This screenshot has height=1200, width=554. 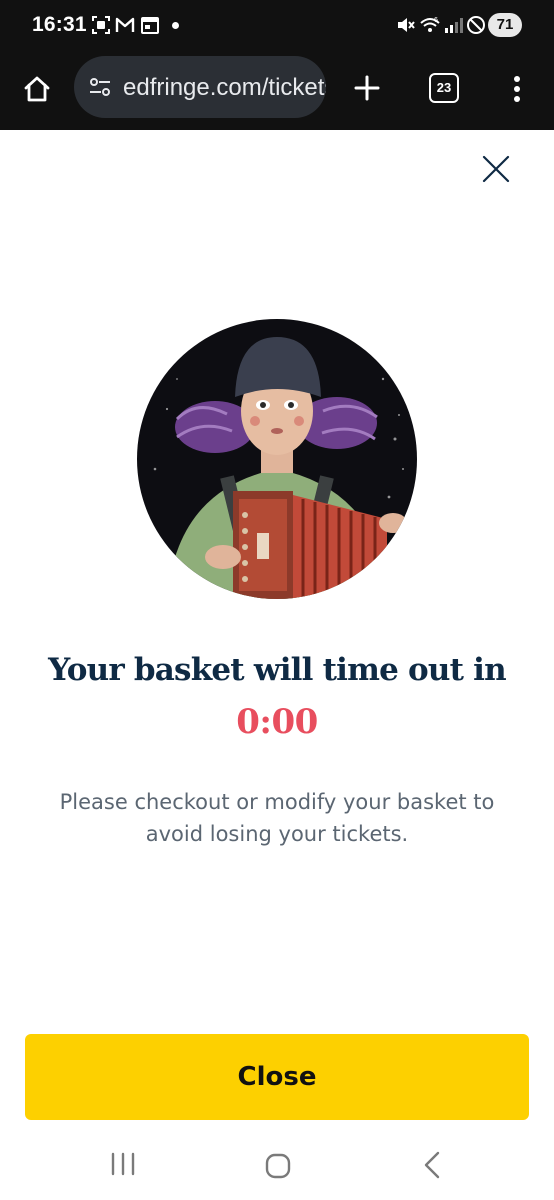 I want to click on gmail-icon, so click(x=125, y=24).